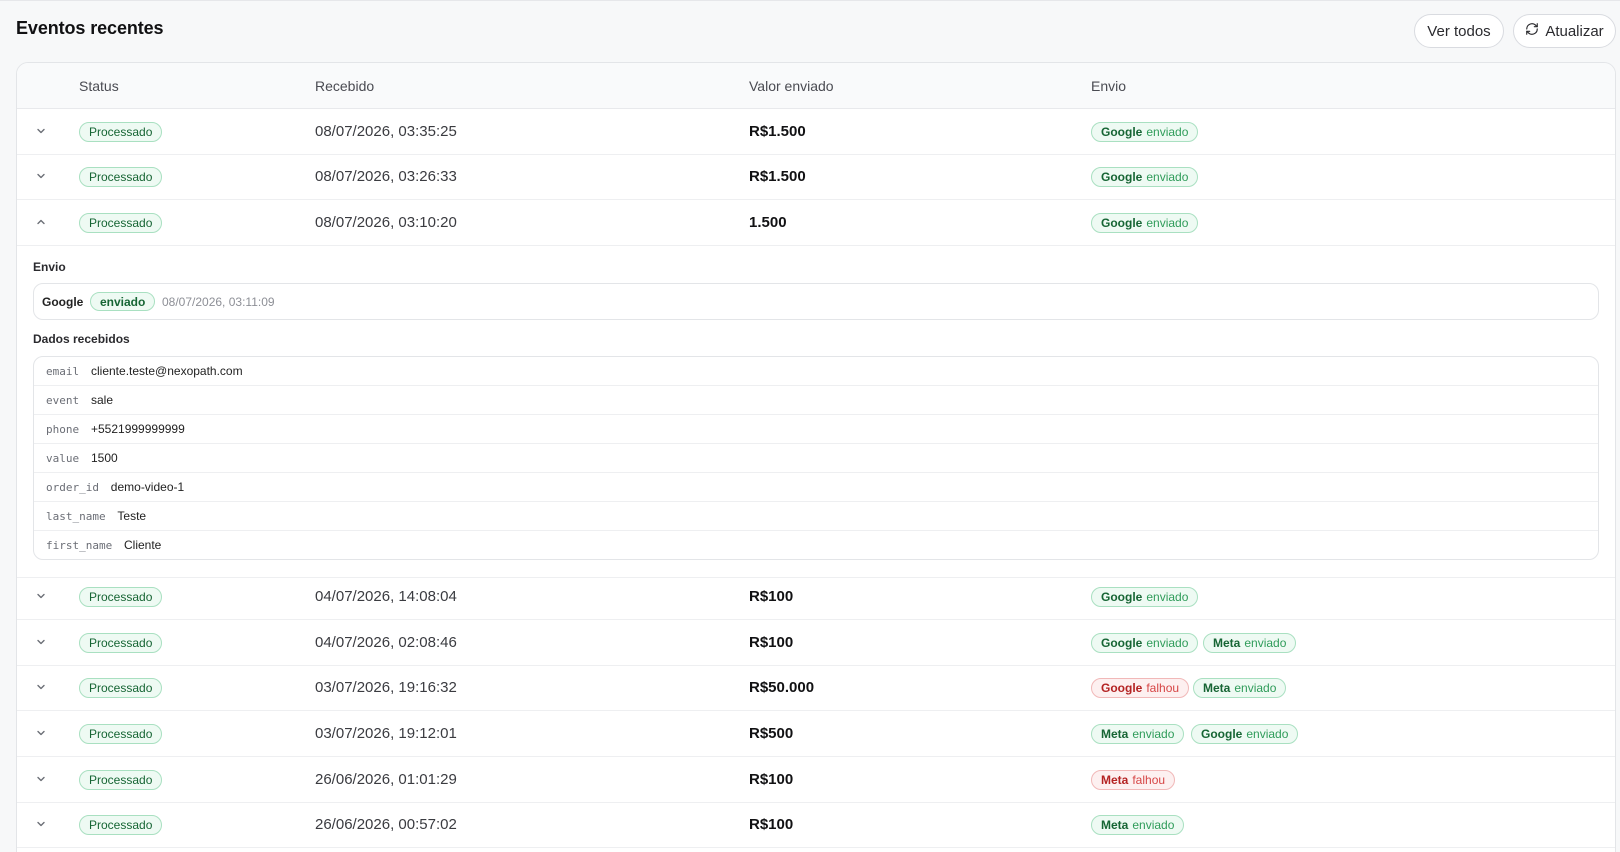 Image resolution: width=1620 pixels, height=852 pixels. I want to click on envio-cell: Meta falhou, so click(1341, 780).